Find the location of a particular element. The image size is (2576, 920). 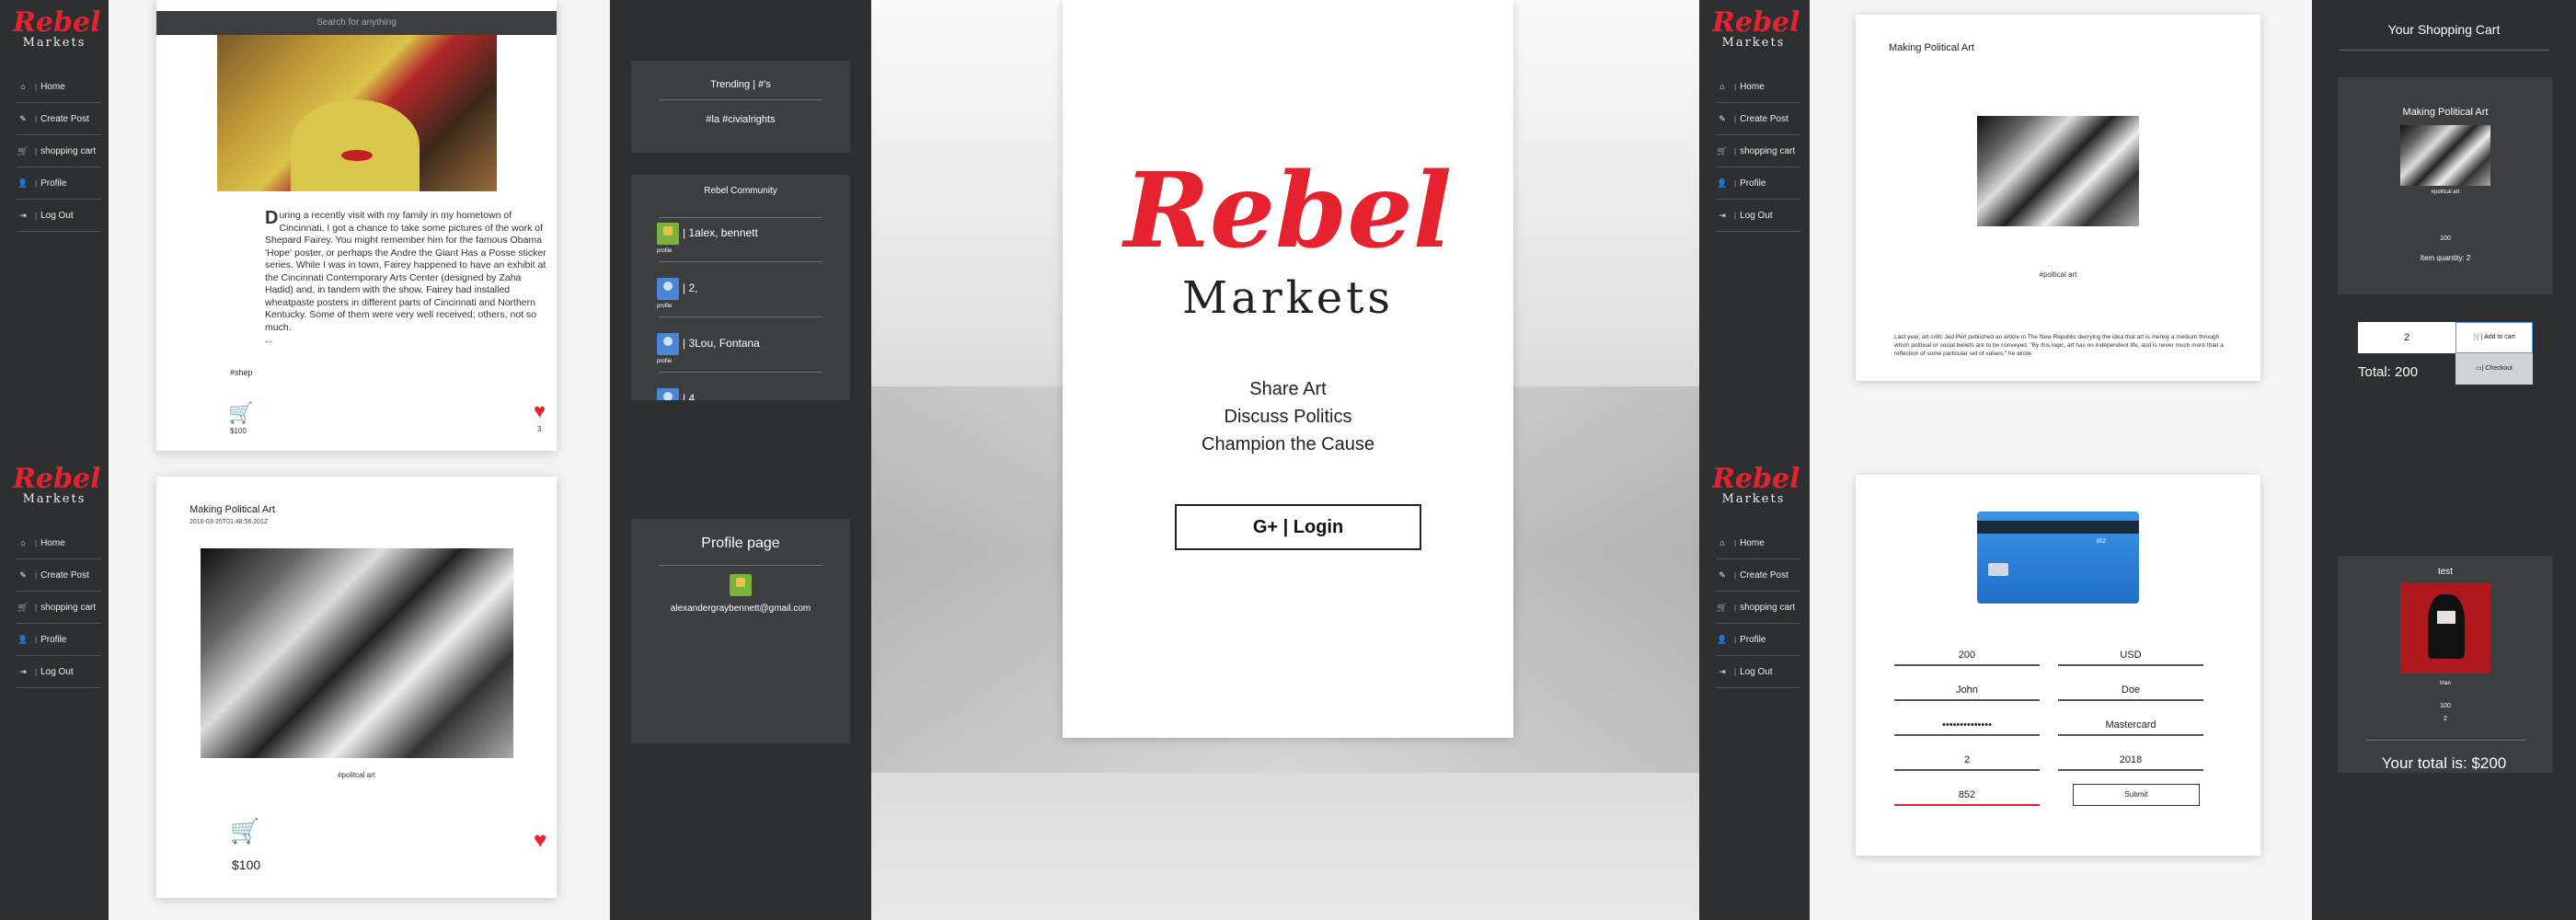

cart-item-qty: Item quantity: 2 is located at coordinates (2445, 258).